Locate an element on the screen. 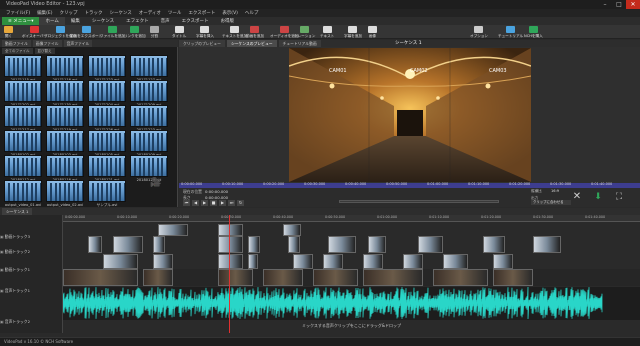  ratio-value: 16:9 is located at coordinates (555, 191).